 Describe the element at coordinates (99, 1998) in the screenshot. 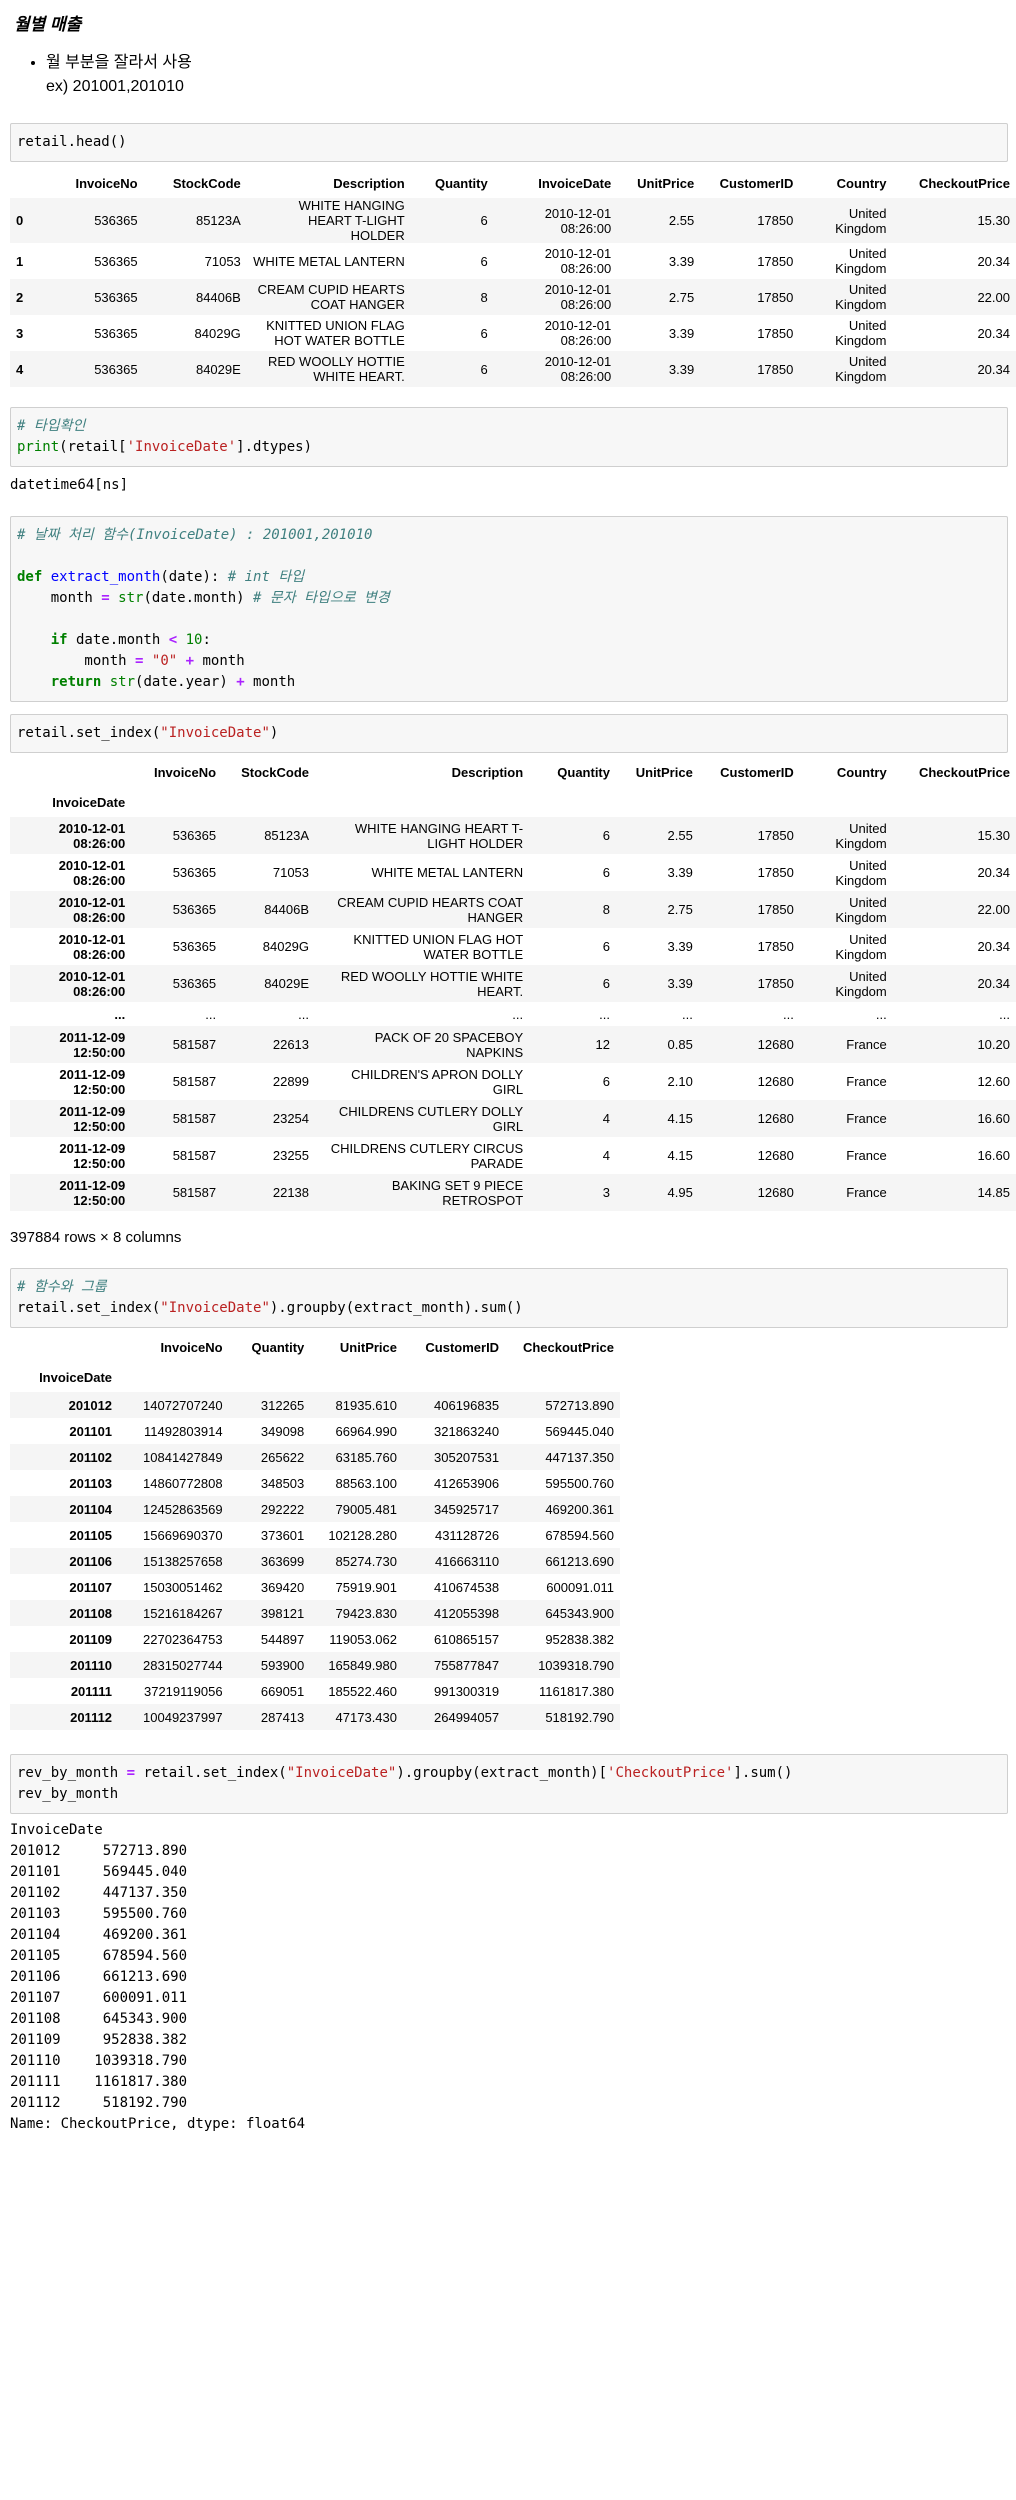

I see `series-row: 201107 600091.011` at that location.